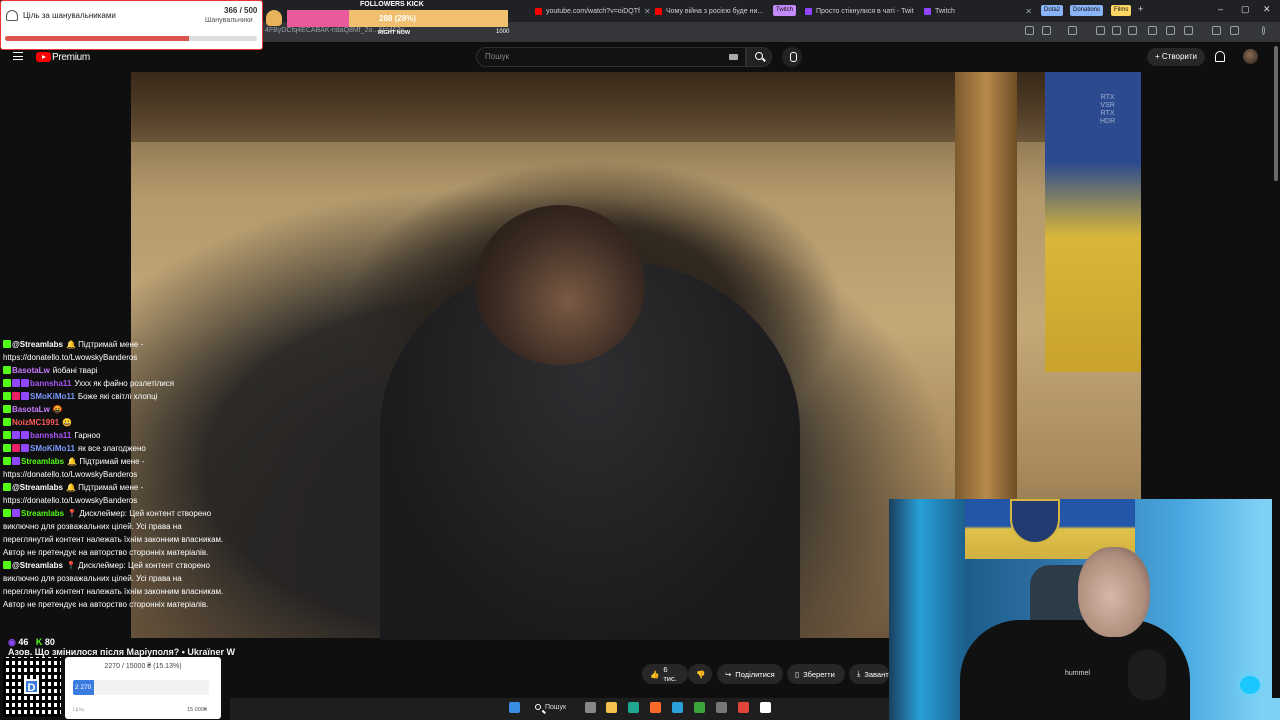  What do you see at coordinates (861, 11) in the screenshot?
I see `browser-tab: Просто стікнулися в чаті - Twit ✕` at bounding box center [861, 11].